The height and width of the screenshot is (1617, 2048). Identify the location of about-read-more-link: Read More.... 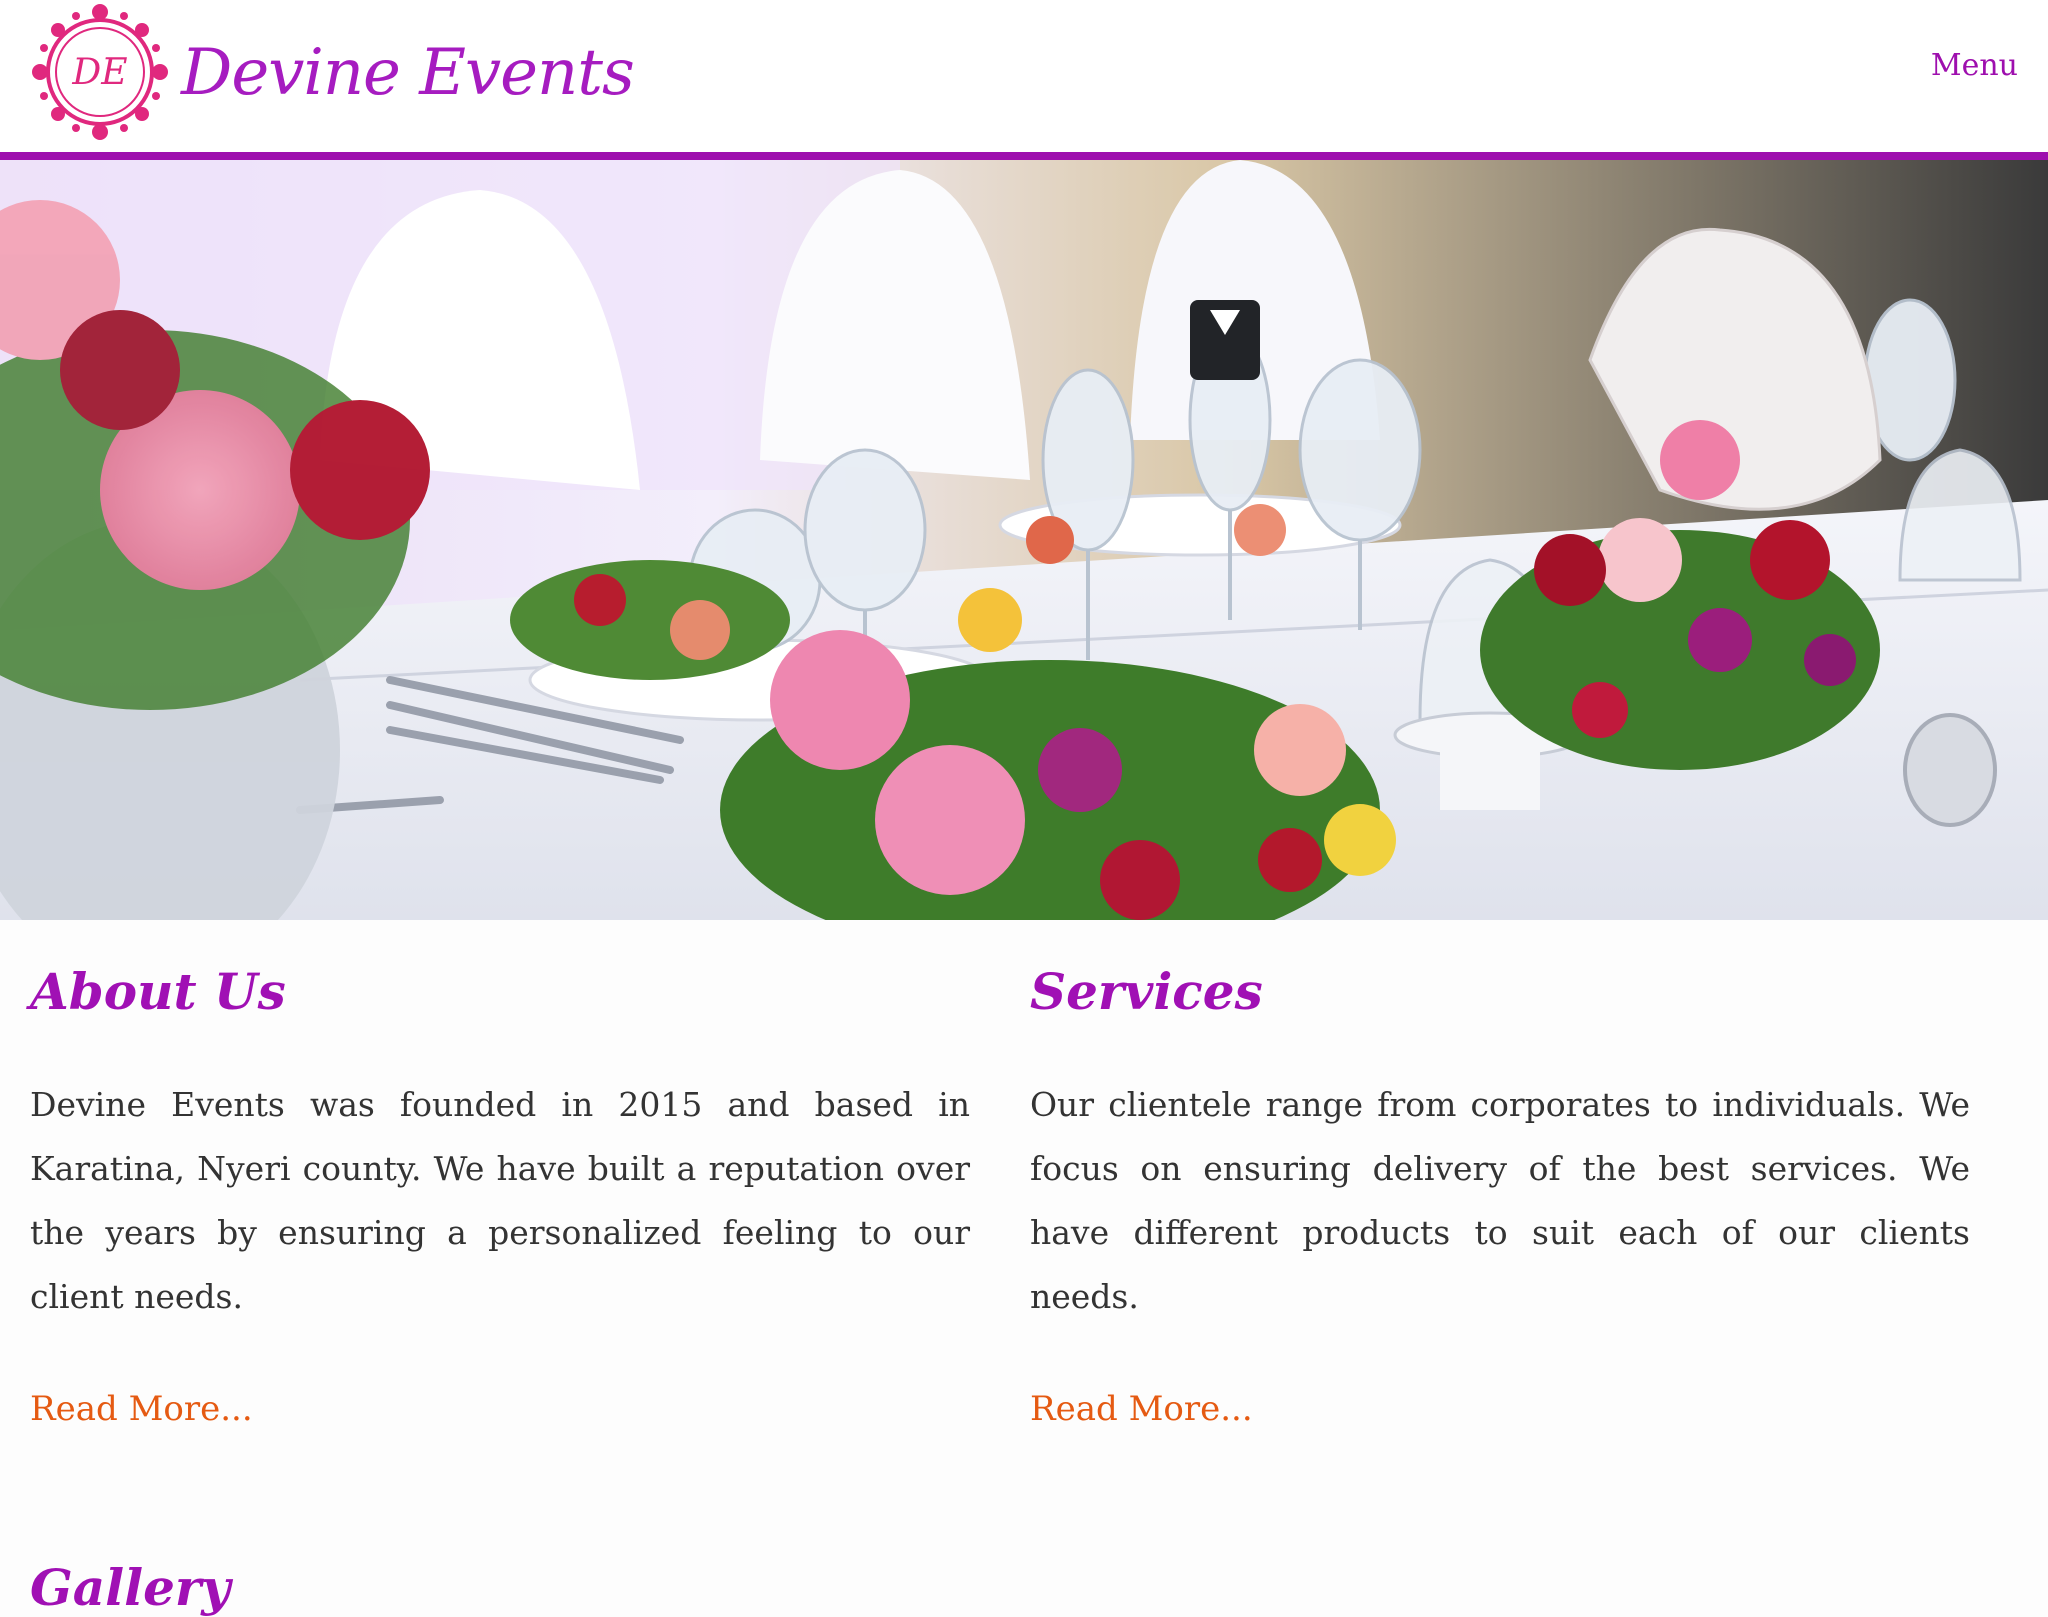
(141, 1409).